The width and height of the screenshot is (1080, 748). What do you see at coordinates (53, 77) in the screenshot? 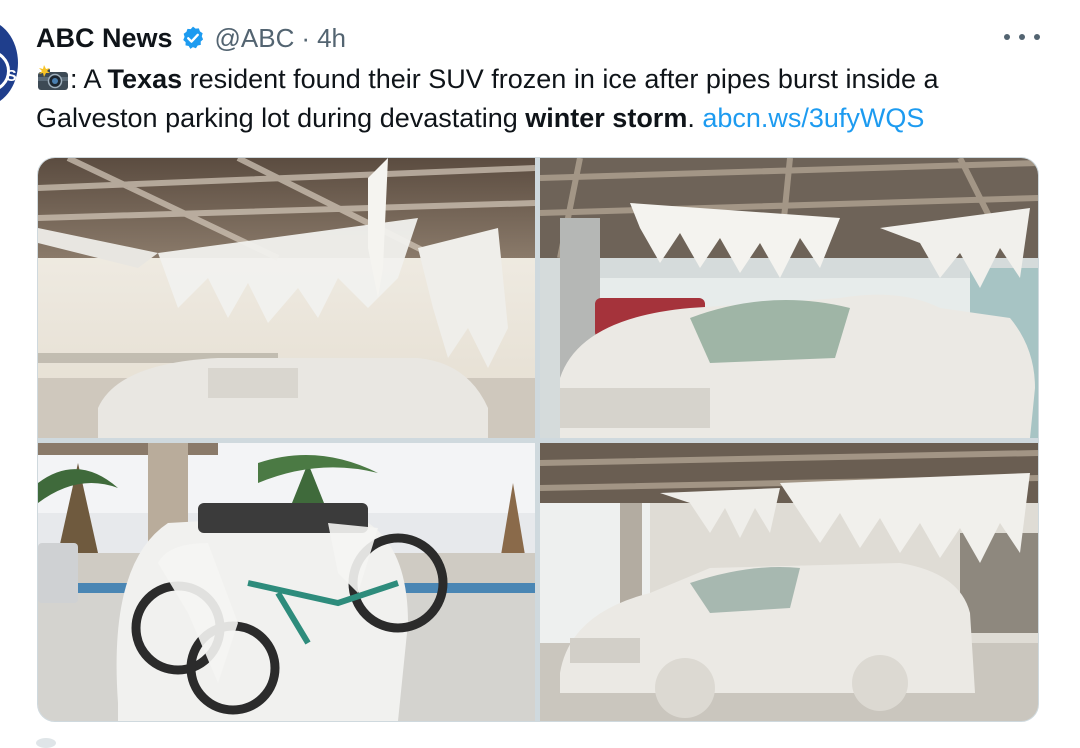
I see `camera-with-flash-icon` at bounding box center [53, 77].